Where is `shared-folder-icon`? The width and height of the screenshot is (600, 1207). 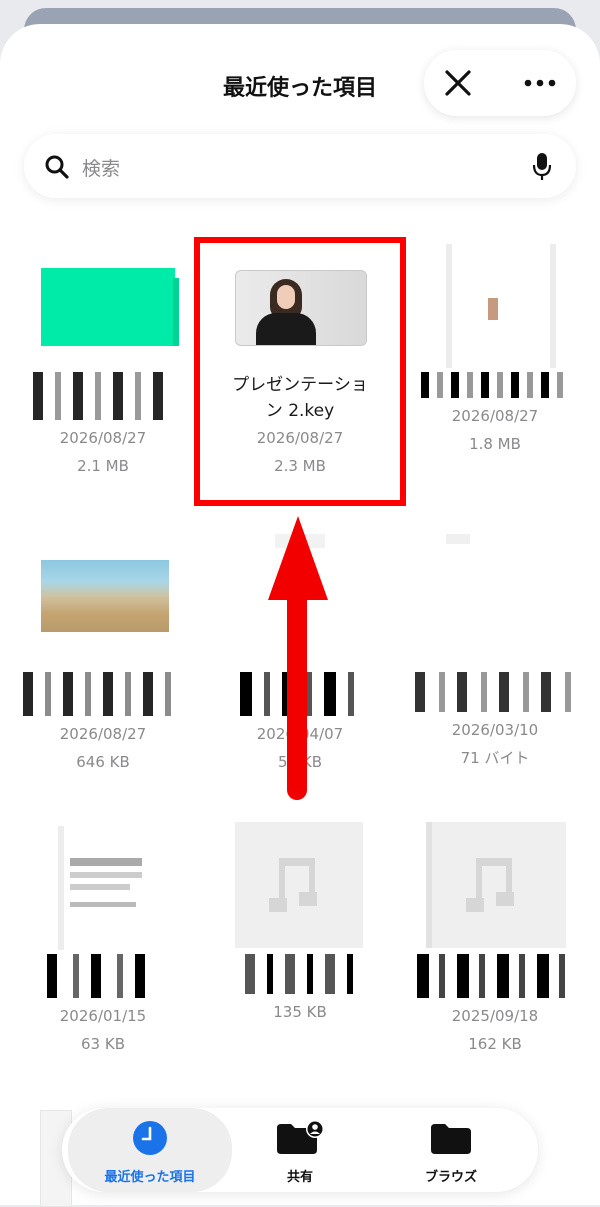 shared-folder-icon is located at coordinates (300, 1137).